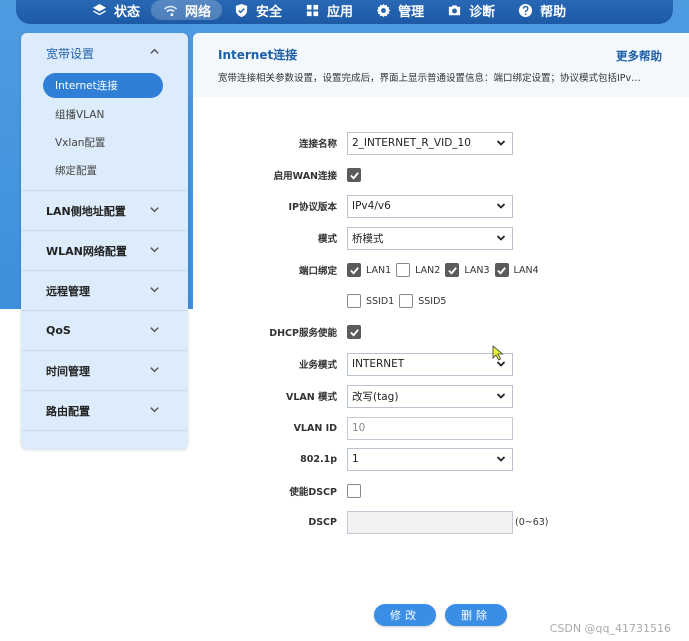 This screenshot has width=689, height=641. What do you see at coordinates (440, 615) in the screenshot?
I see `form-buttons: 修改 删除` at bounding box center [440, 615].